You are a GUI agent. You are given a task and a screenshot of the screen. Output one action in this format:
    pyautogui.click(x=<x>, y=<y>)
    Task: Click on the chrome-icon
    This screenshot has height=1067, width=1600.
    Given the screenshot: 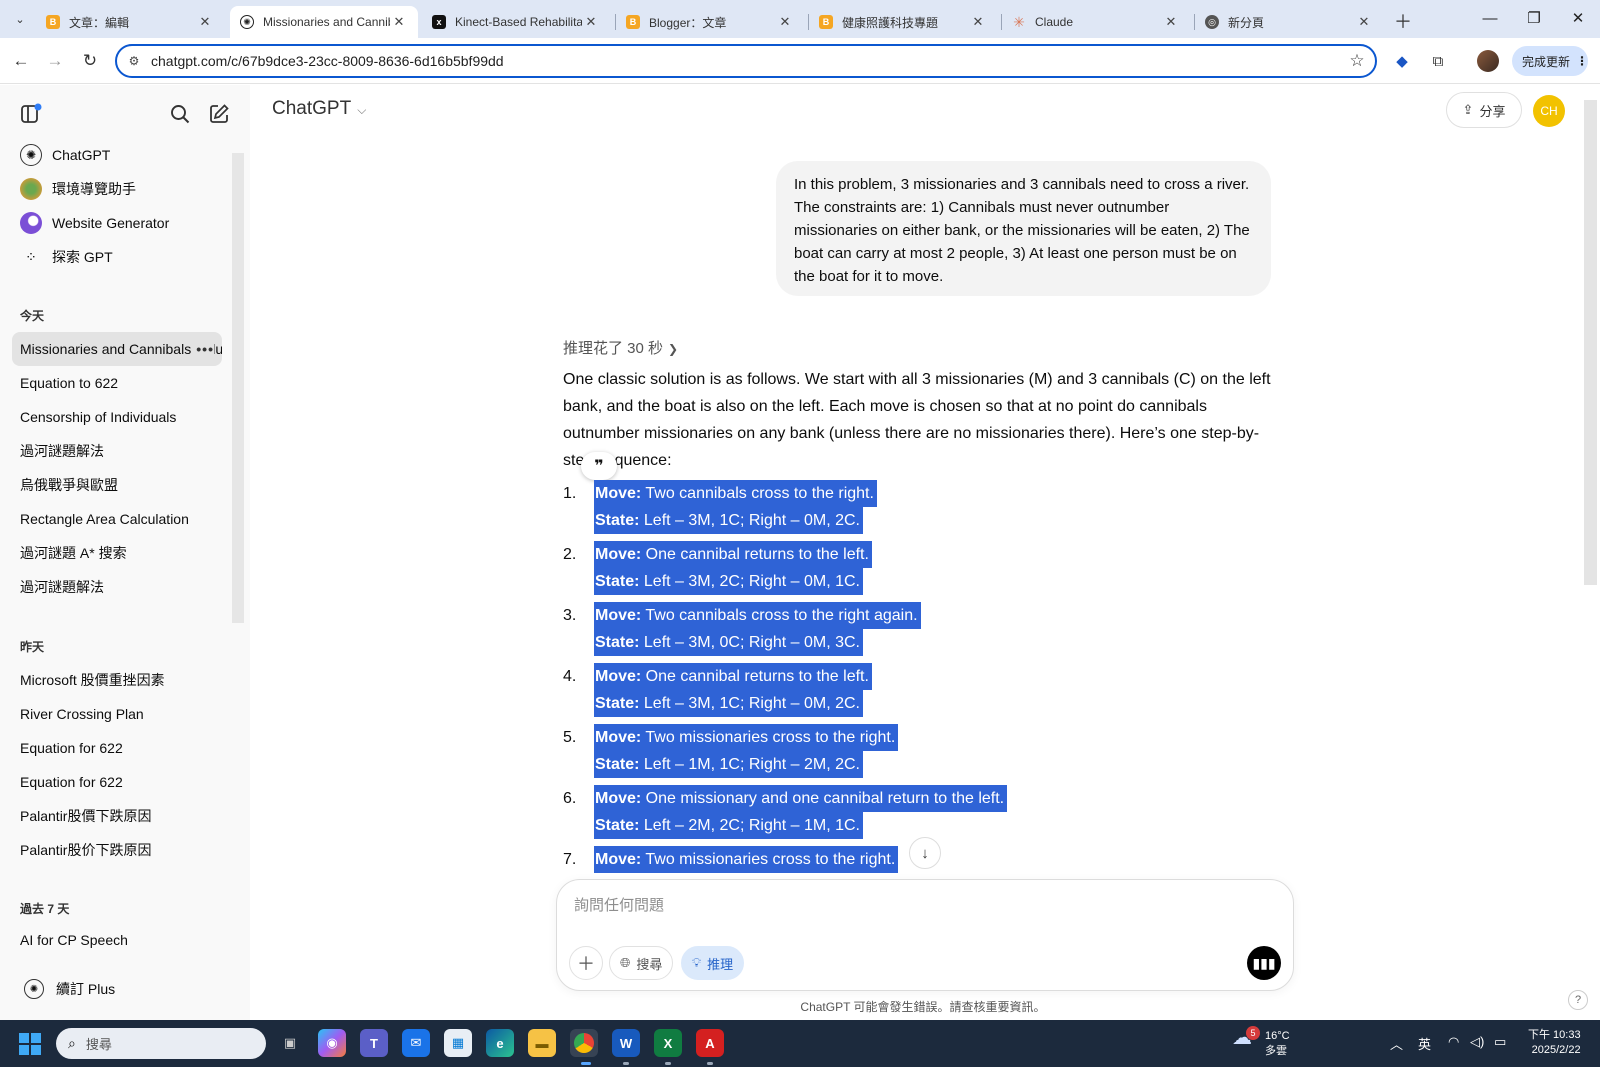 What is the action you would take?
    pyautogui.click(x=584, y=1043)
    